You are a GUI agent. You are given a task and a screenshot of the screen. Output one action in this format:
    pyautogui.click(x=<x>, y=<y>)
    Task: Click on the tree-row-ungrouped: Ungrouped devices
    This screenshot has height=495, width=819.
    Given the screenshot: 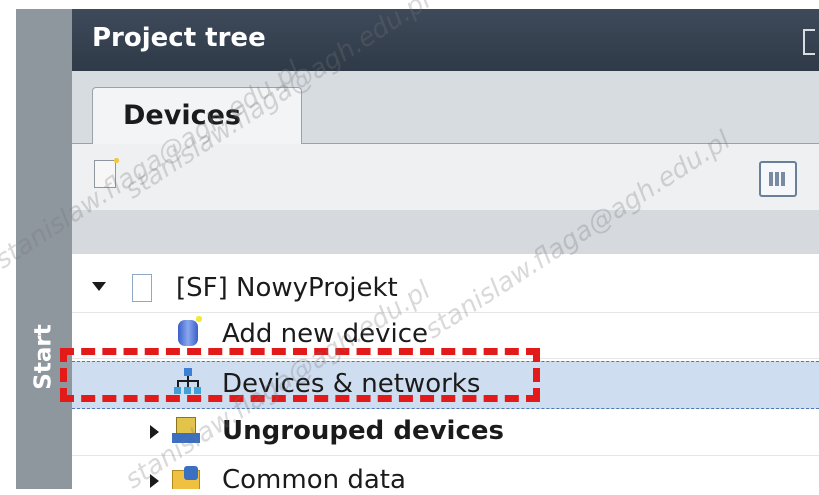 What is the action you would take?
    pyautogui.click(x=445, y=432)
    